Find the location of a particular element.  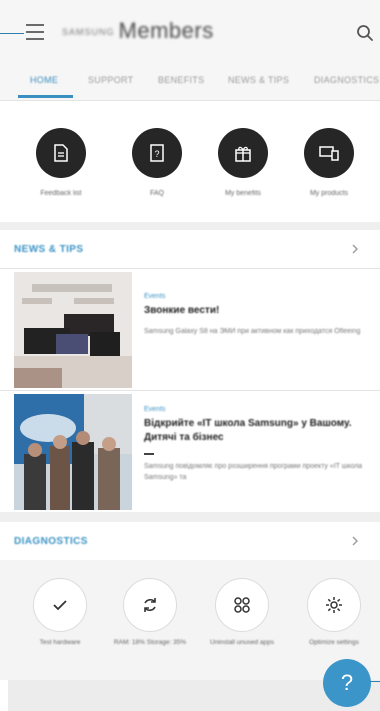

help-button: ? is located at coordinates (347, 683).